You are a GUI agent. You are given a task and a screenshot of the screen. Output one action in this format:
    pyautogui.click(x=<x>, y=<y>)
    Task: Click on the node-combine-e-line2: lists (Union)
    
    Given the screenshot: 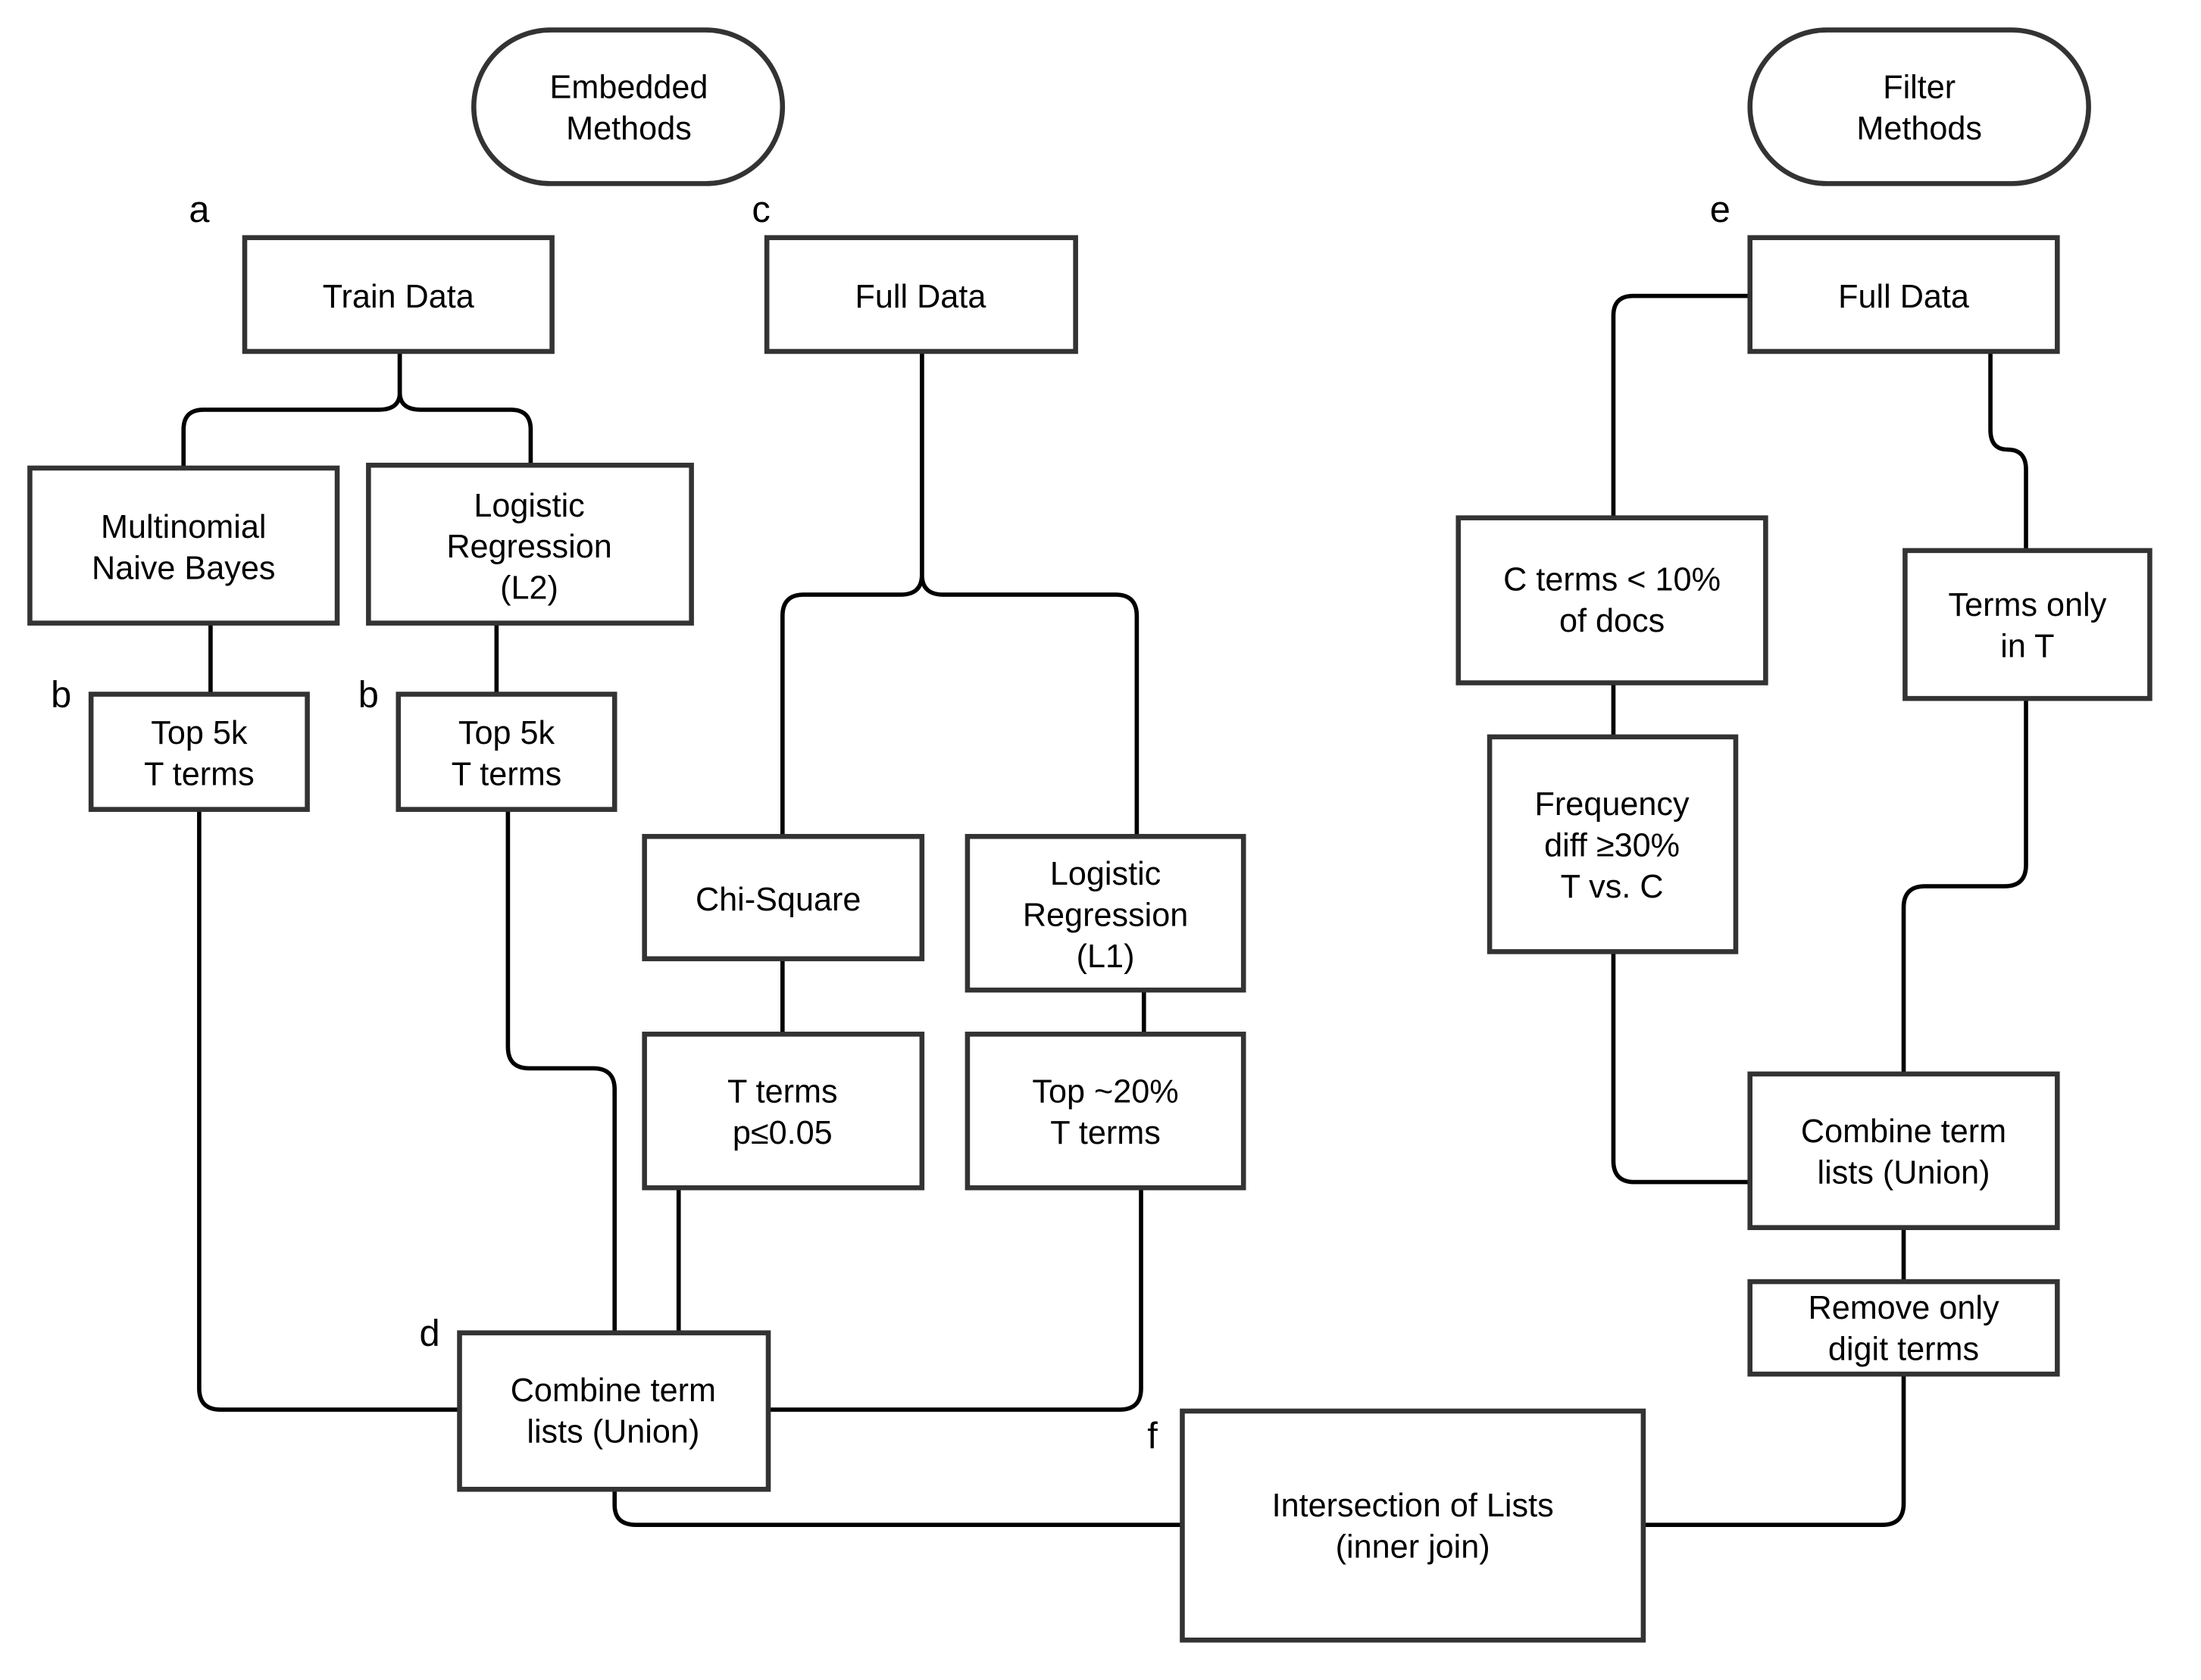 What is the action you would take?
    pyautogui.click(x=1904, y=1172)
    